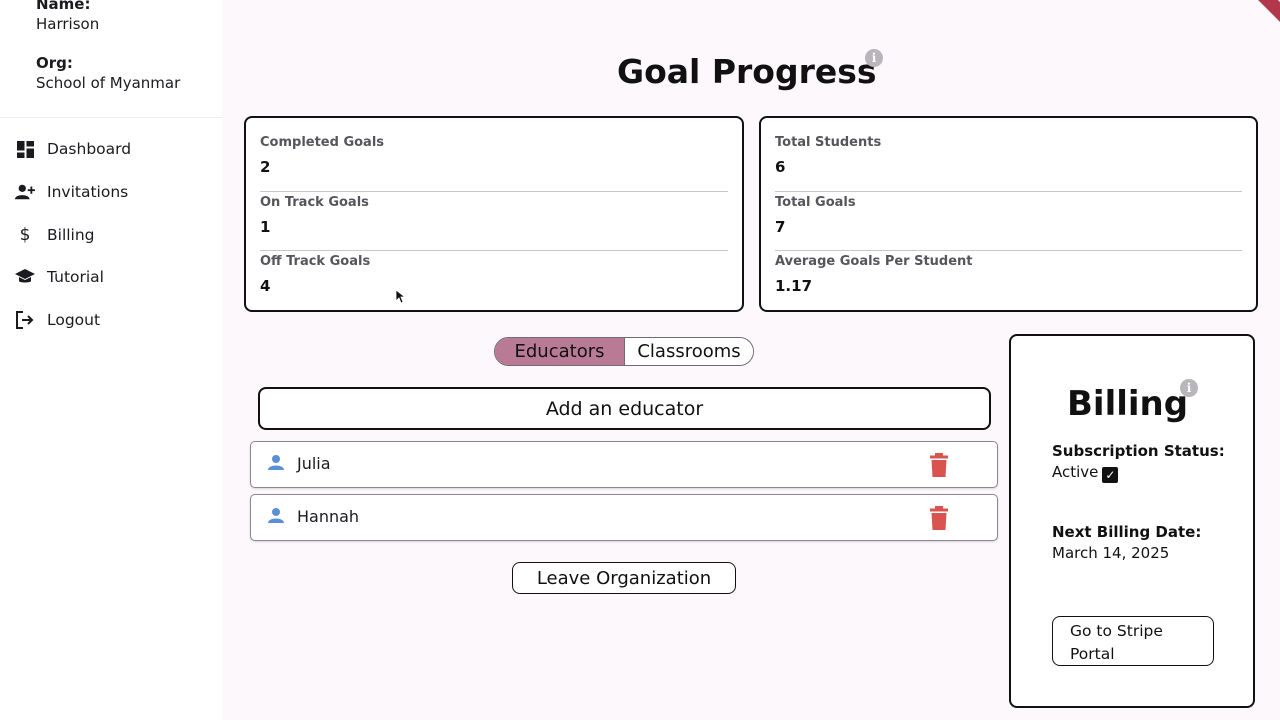 The image size is (1280, 720). What do you see at coordinates (1116, 631) in the screenshot?
I see `stripe-button-line: Go to Stripe` at bounding box center [1116, 631].